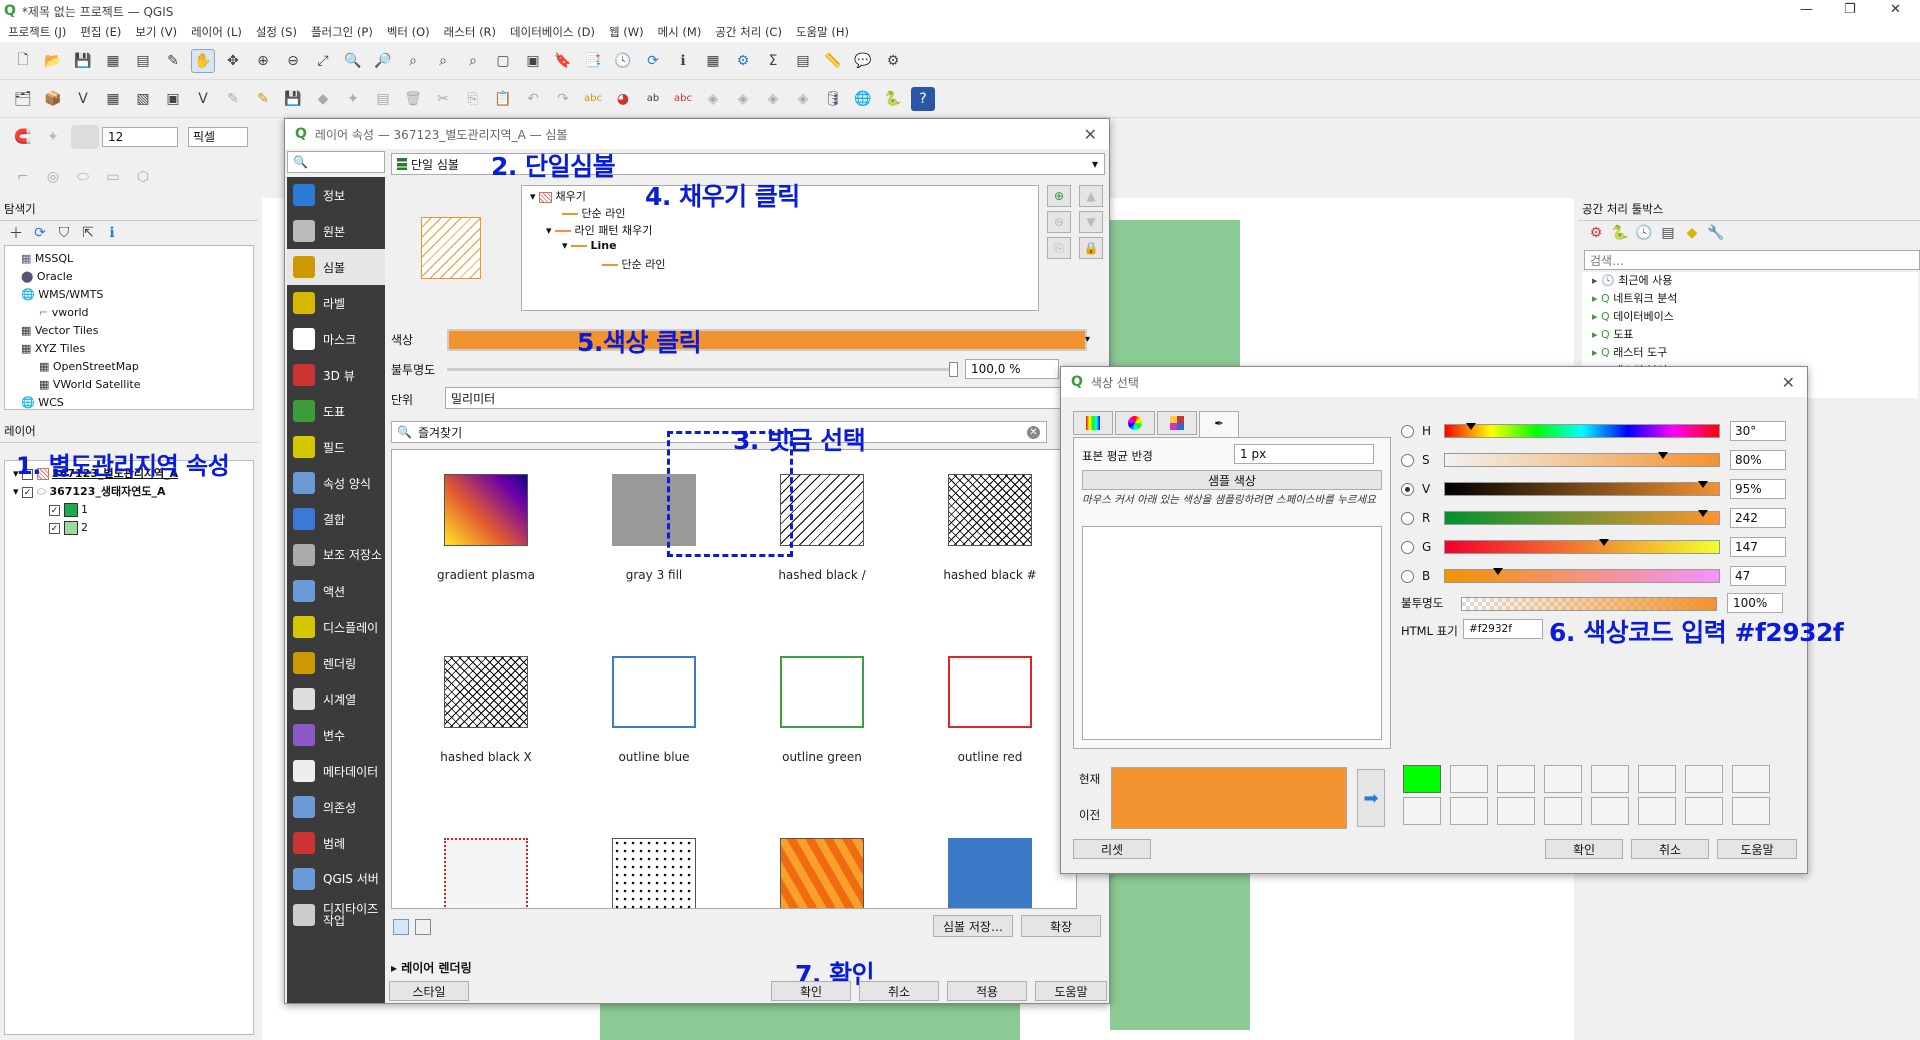 The image size is (1920, 1040). Describe the element at coordinates (129, 492) in the screenshot. I see `layer-row-saengtae: ▾ ✓ ⬭ 367123_생태자연도_A` at that location.